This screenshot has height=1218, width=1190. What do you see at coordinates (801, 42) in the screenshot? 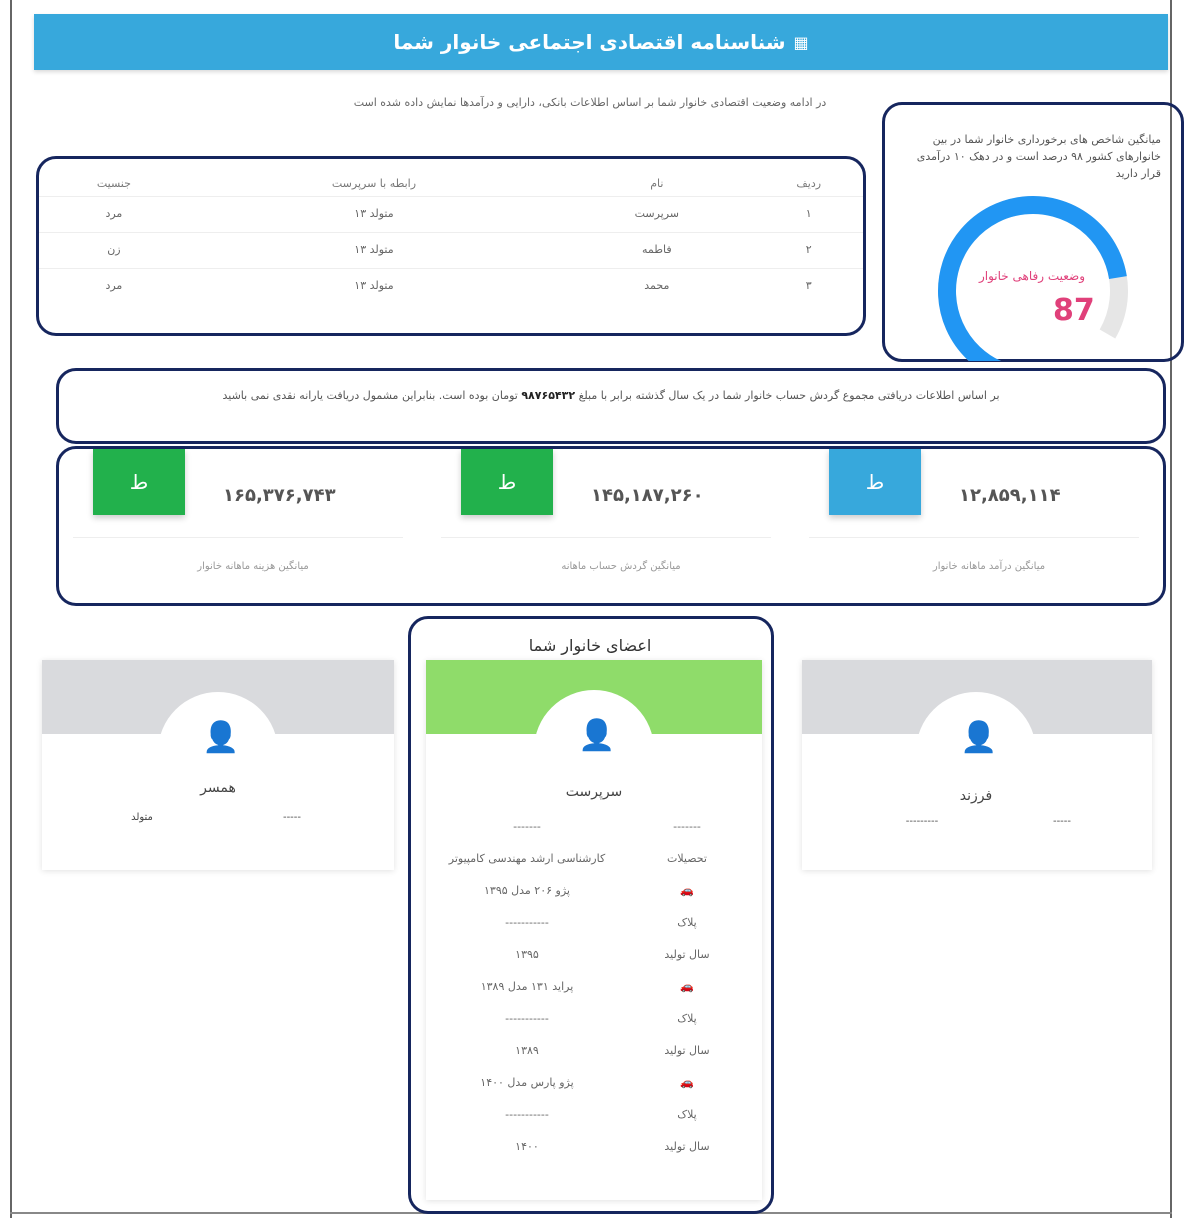
I see `calendar-icon: ▦` at bounding box center [801, 42].